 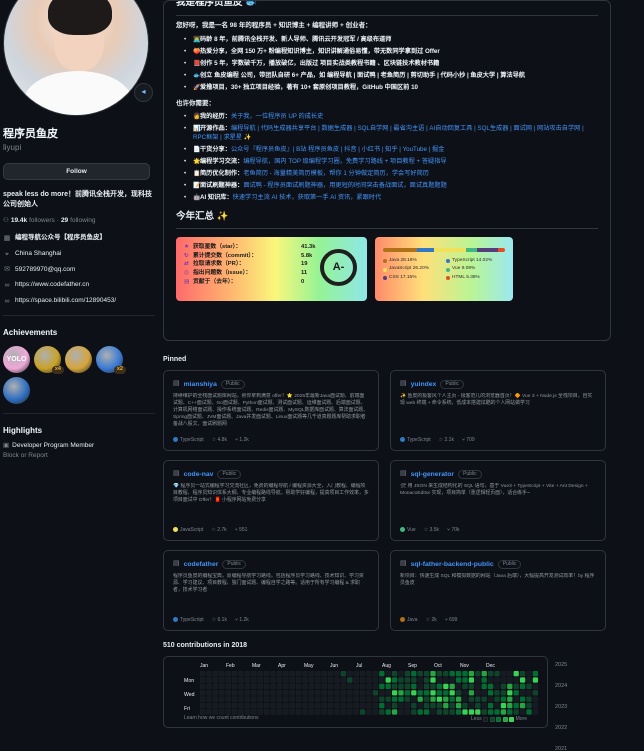 What do you see at coordinates (78, 359) in the screenshot?
I see `achievement-badge-quickdraw` at bounding box center [78, 359].